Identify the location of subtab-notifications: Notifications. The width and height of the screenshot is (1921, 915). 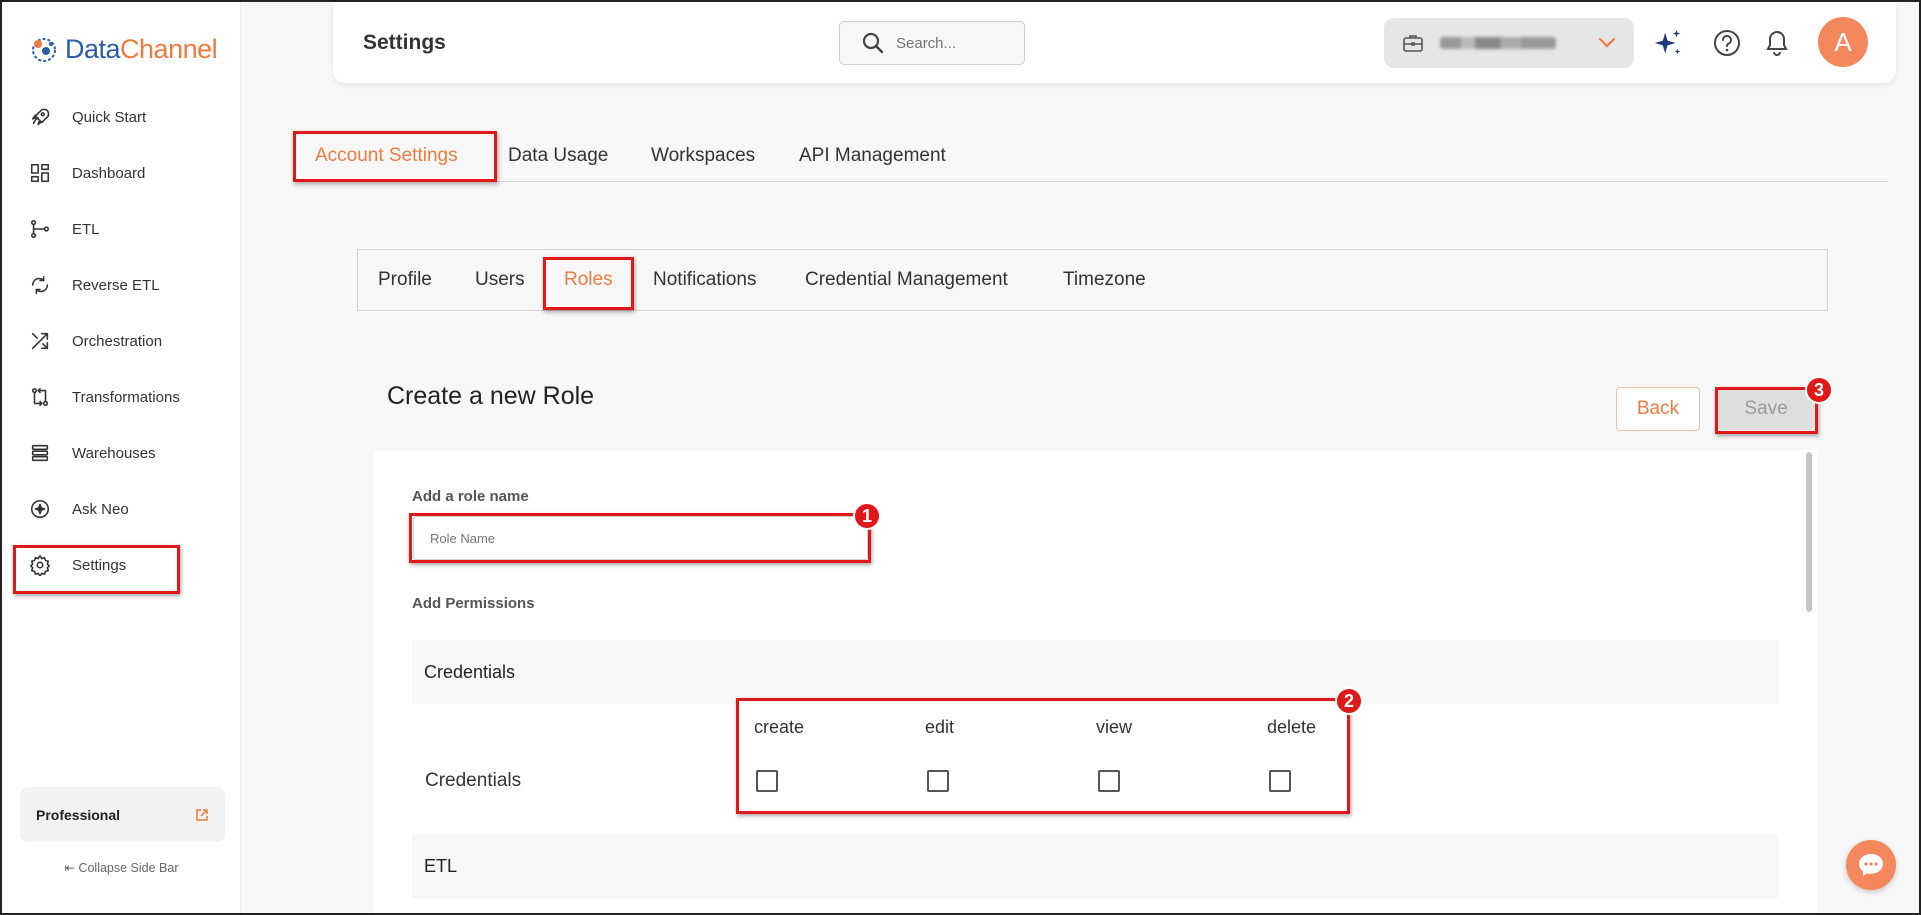
(705, 280).